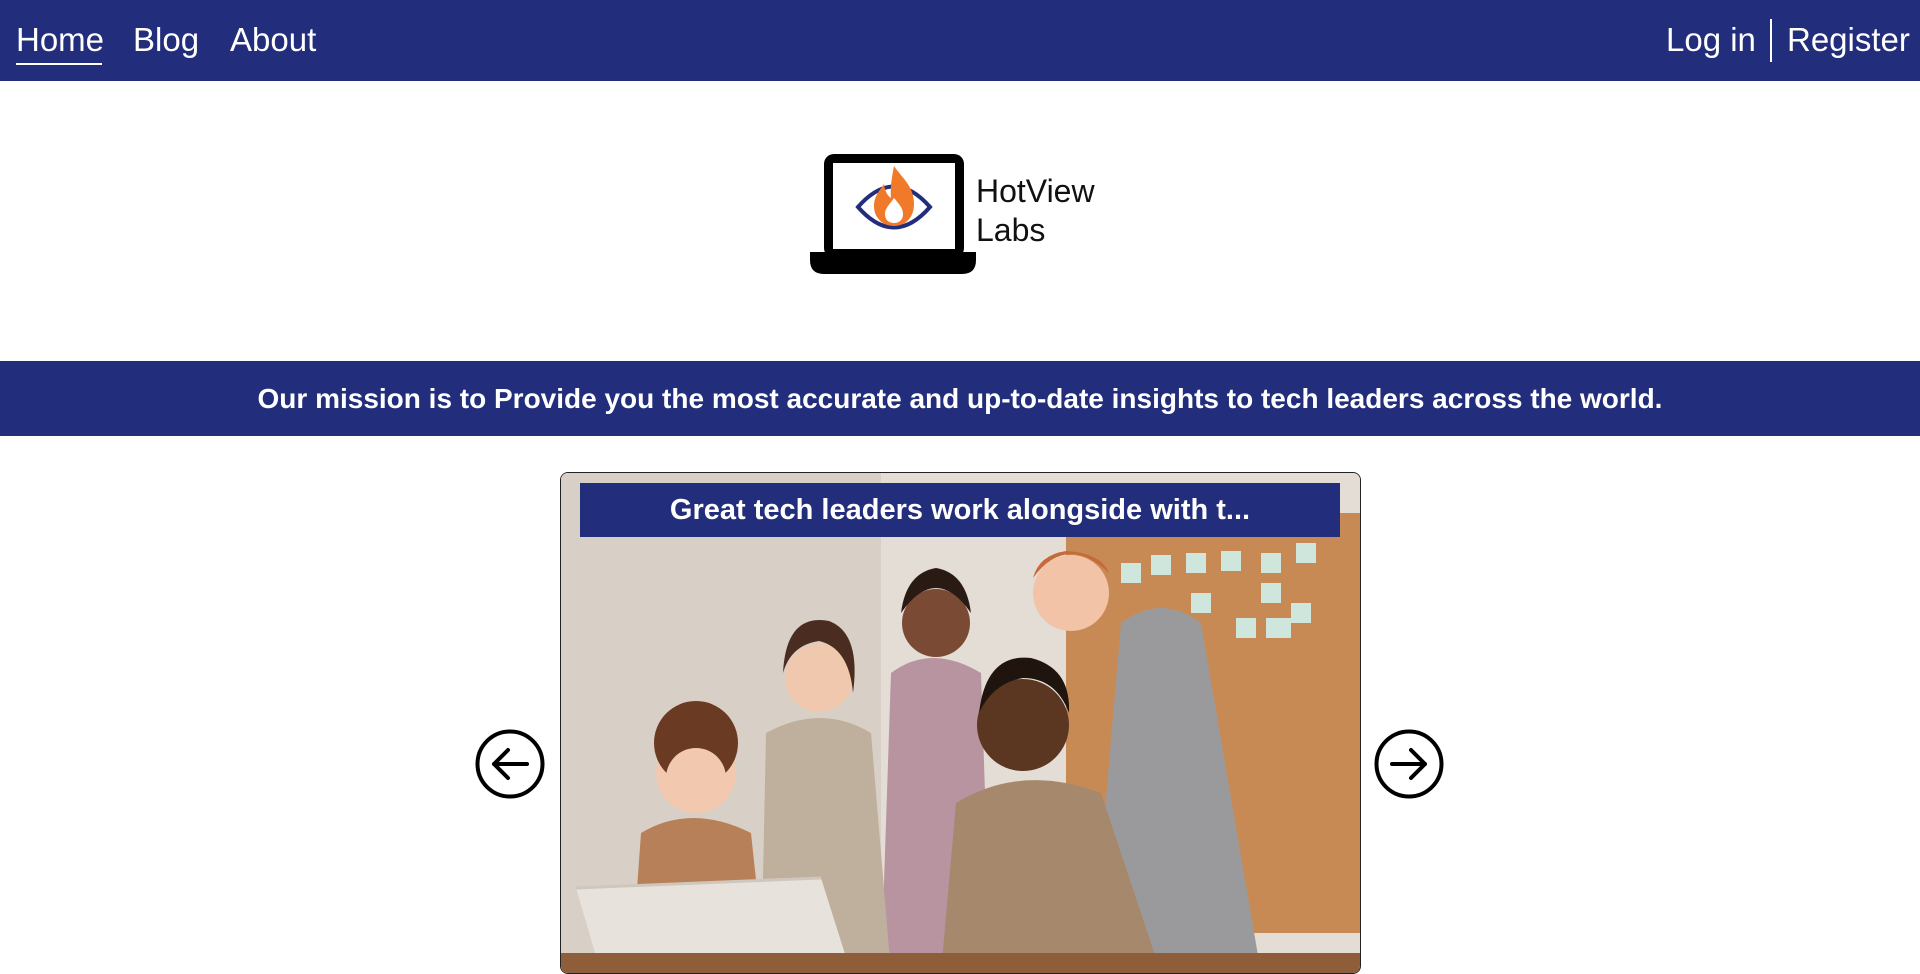  Describe the element at coordinates (960, 40) in the screenshot. I see `top-navbar: Home Blog About Log in Register` at that location.